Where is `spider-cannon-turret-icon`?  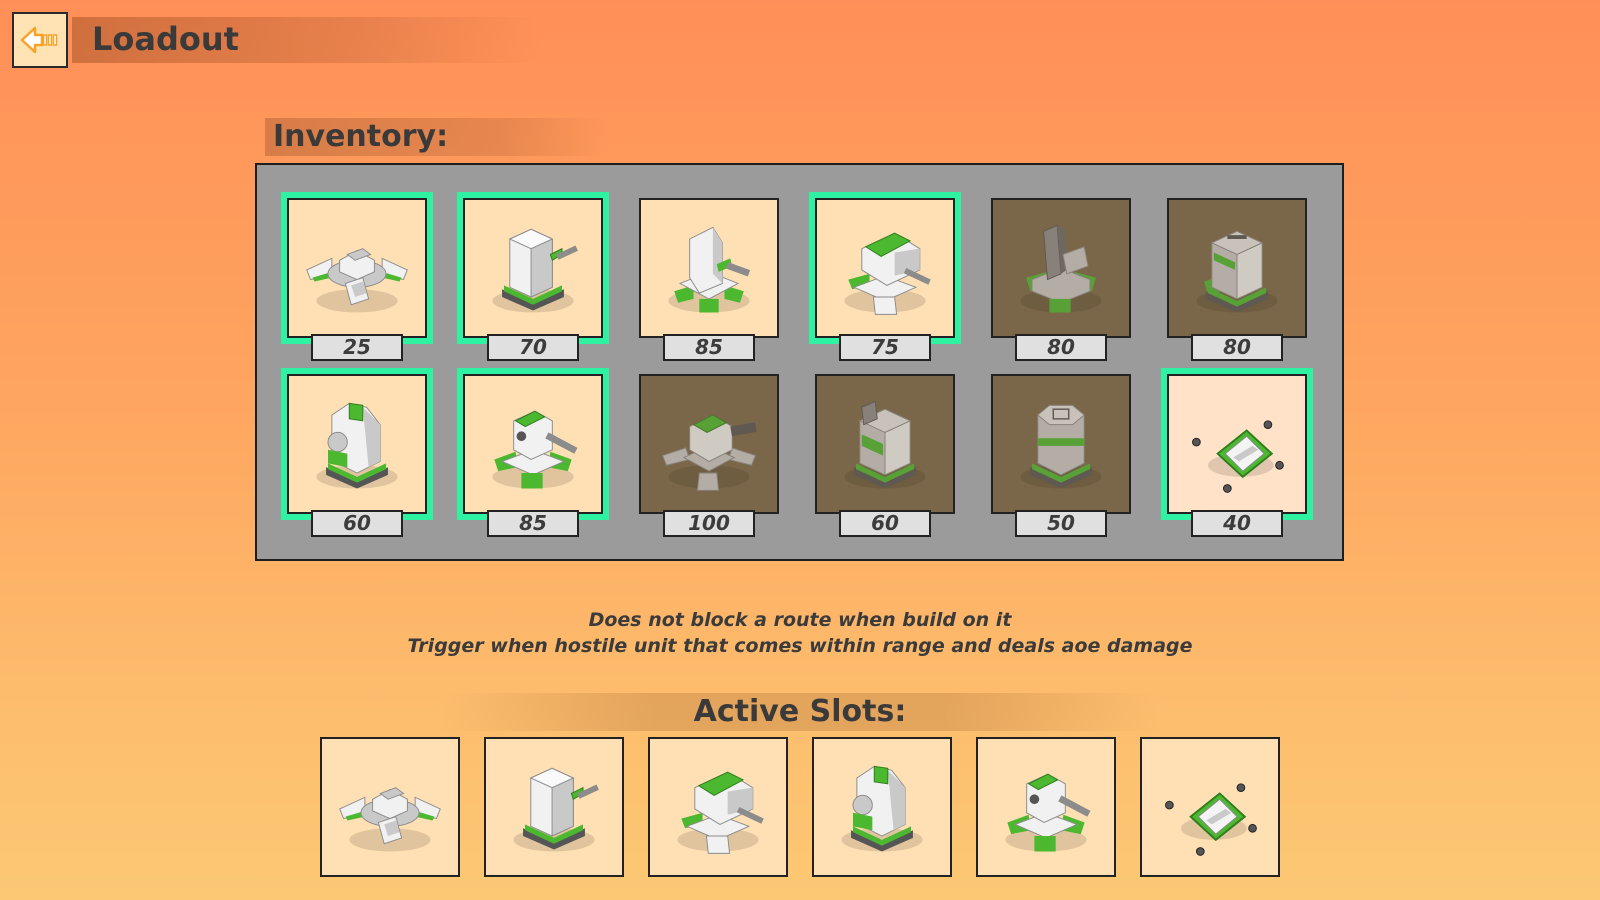
spider-cannon-turret-icon is located at coordinates (709, 452).